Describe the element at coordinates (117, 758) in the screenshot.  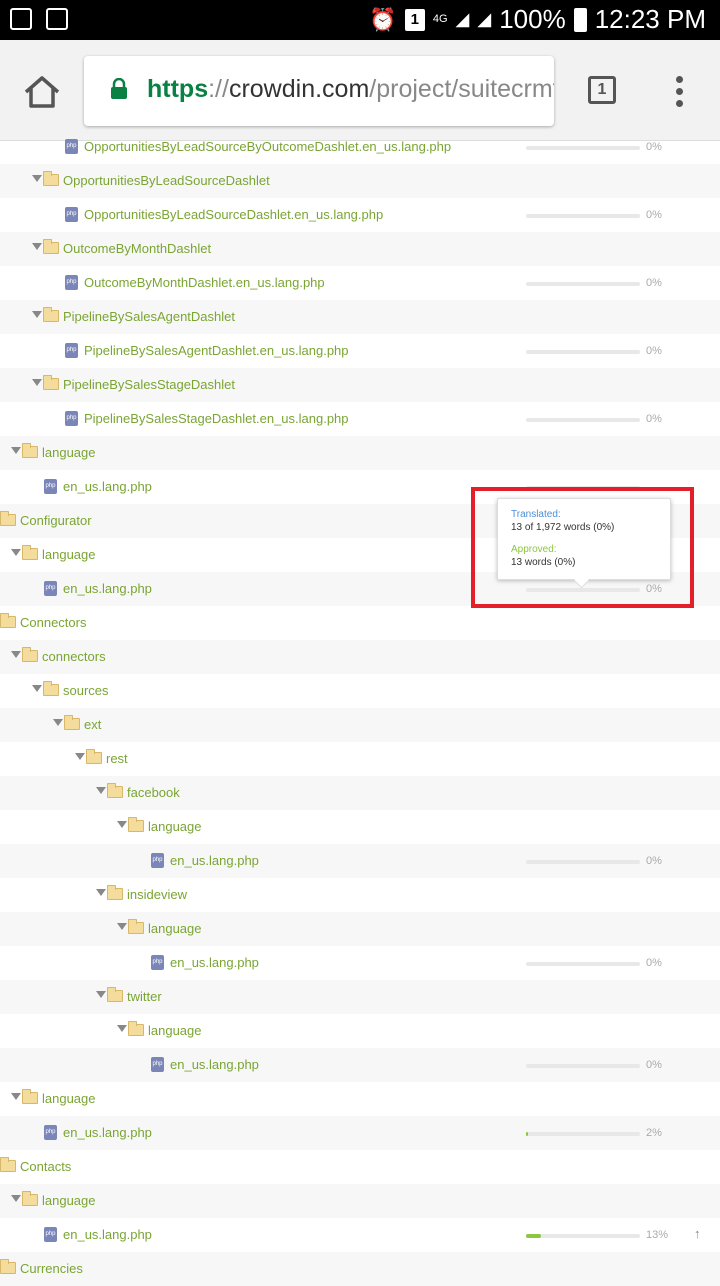
I see `folder-name: rest` at that location.